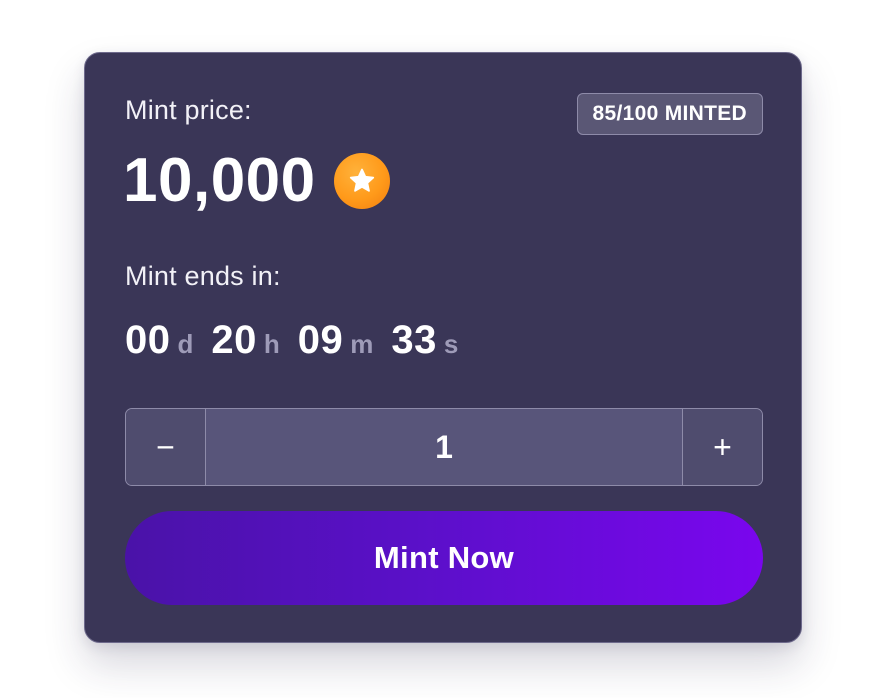  What do you see at coordinates (185, 344) in the screenshot?
I see `countdown-days-unit: d` at bounding box center [185, 344].